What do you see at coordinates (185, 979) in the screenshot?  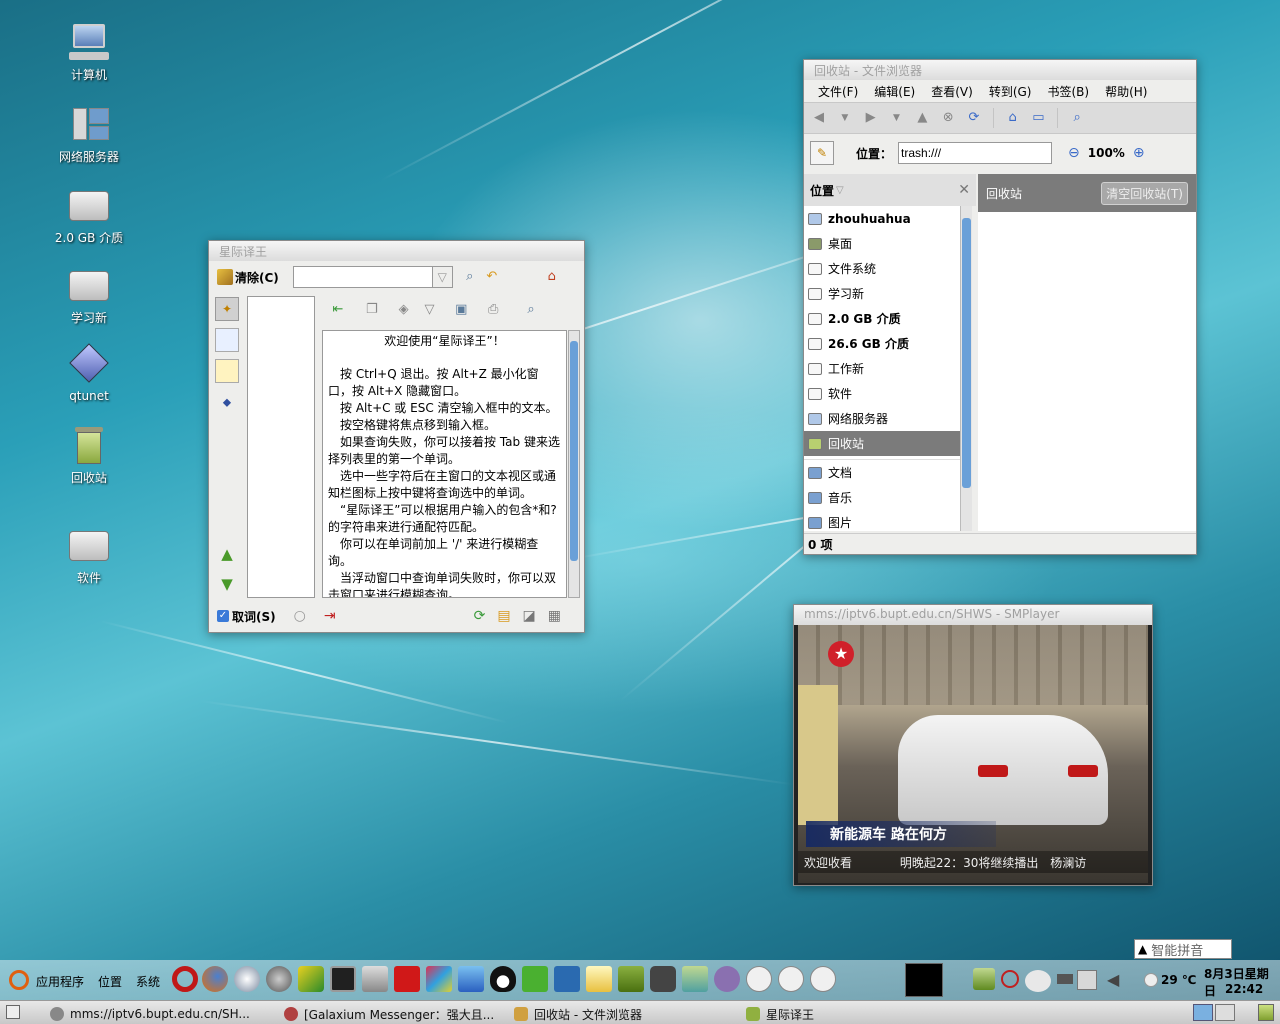 I see `opera-icon` at bounding box center [185, 979].